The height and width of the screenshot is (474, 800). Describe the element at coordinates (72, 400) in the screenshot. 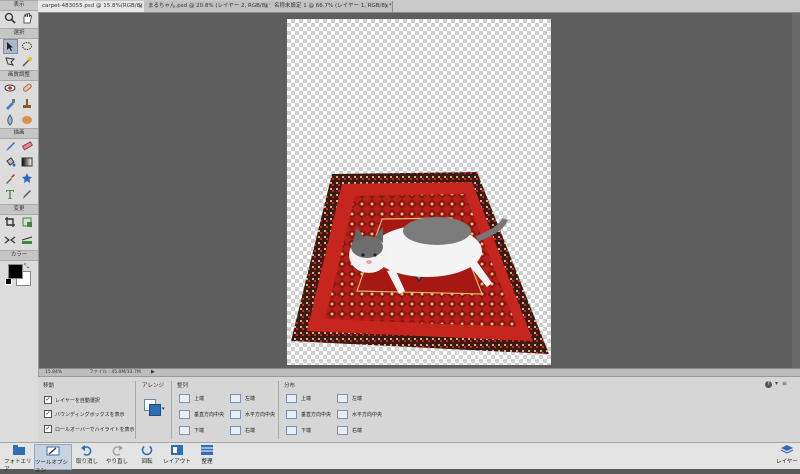

I see `auto-select-layer-option: ✓ レイヤーを自動選択` at that location.